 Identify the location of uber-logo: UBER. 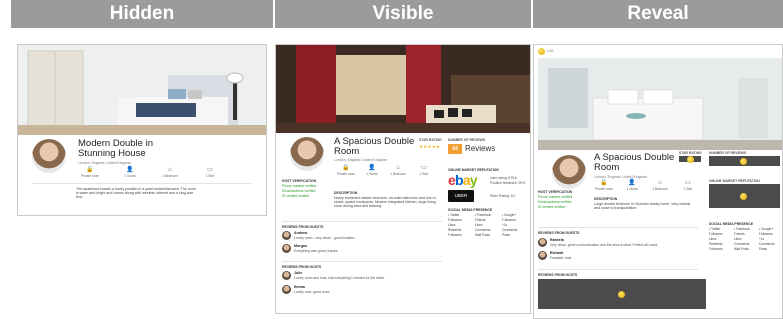
(461, 196).